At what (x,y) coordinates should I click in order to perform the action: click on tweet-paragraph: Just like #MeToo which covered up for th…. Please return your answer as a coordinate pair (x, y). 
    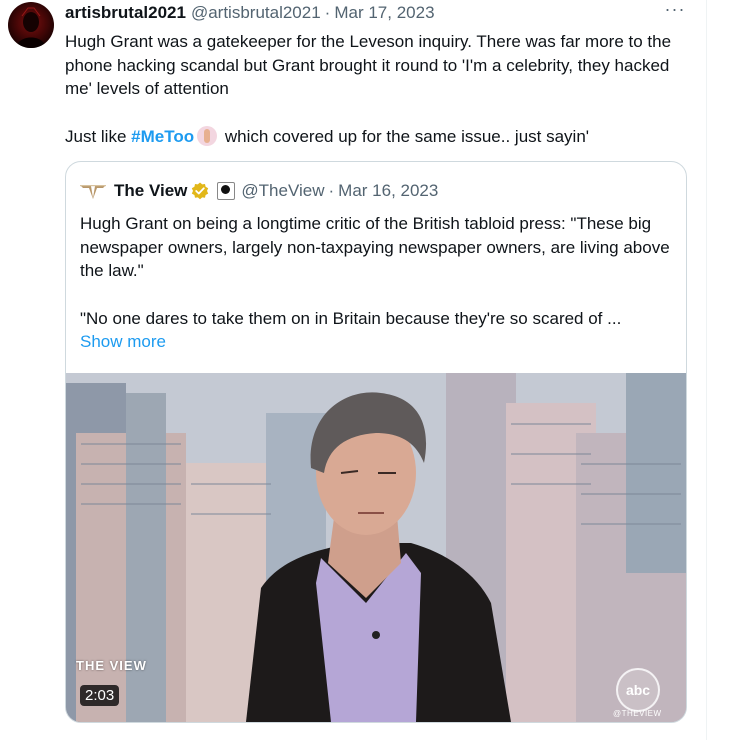
    Looking at the image, I should click on (375, 137).